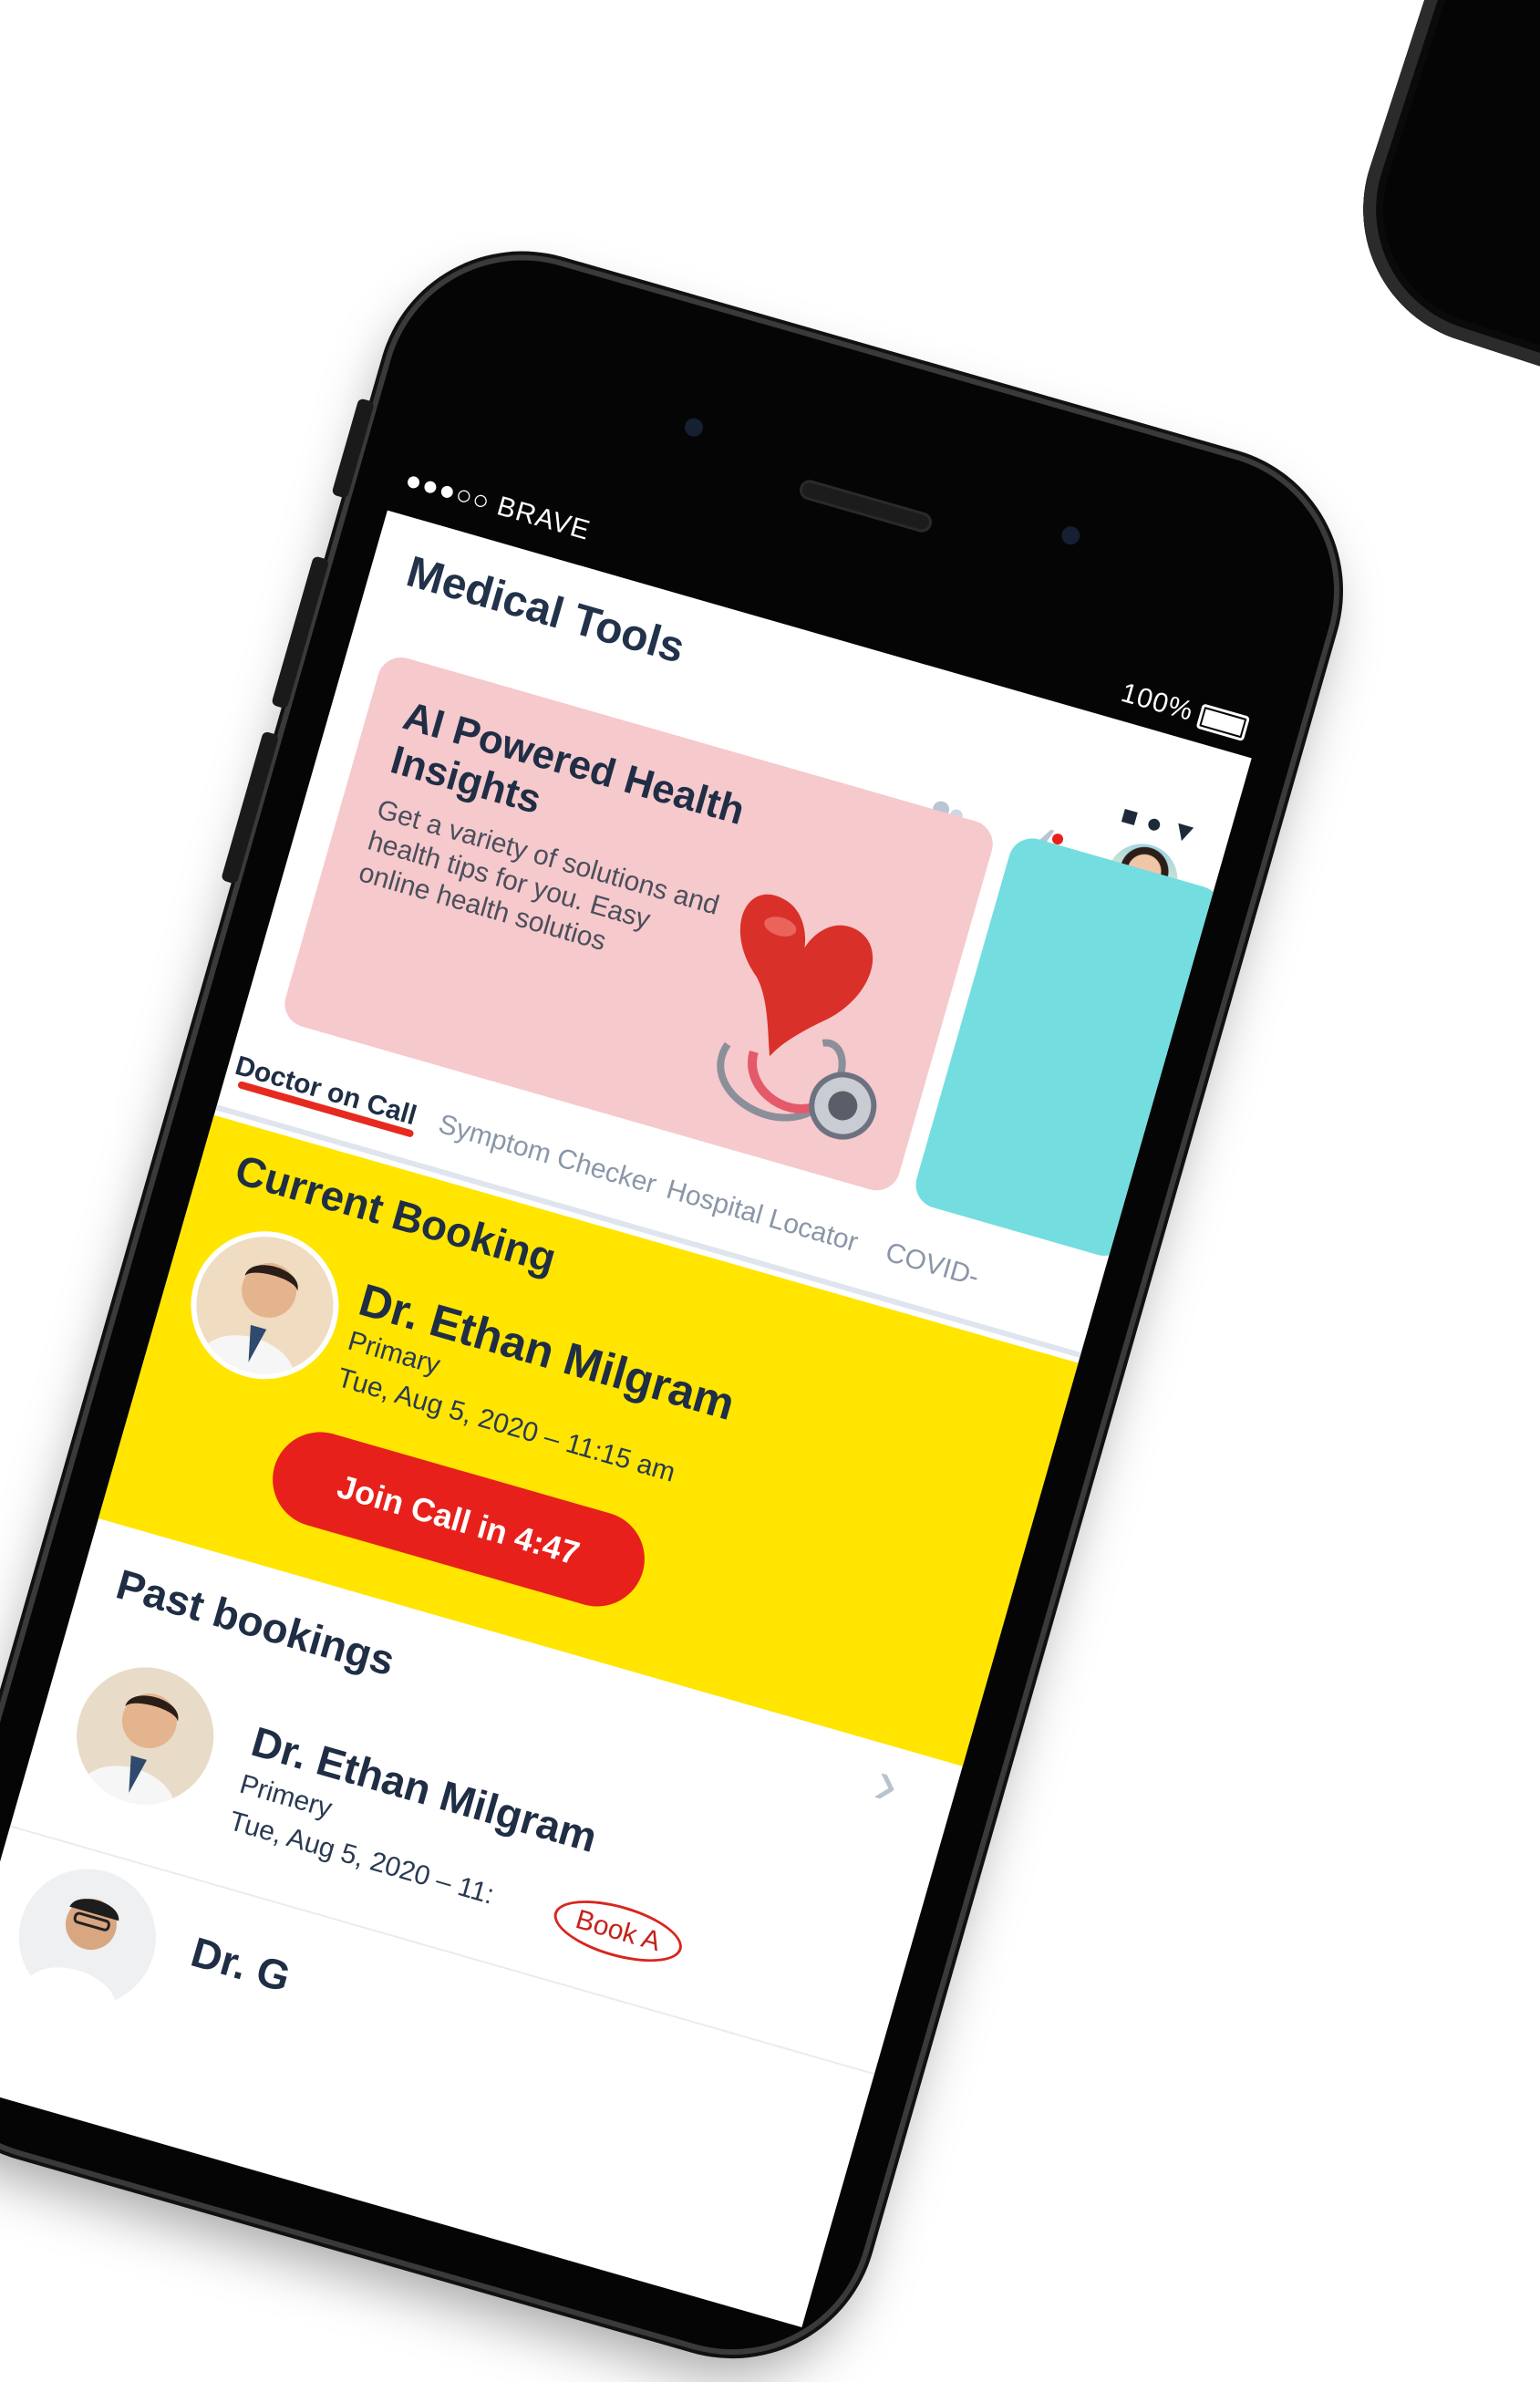  I want to click on tab-covid: COVID-, so click(932, 1266).